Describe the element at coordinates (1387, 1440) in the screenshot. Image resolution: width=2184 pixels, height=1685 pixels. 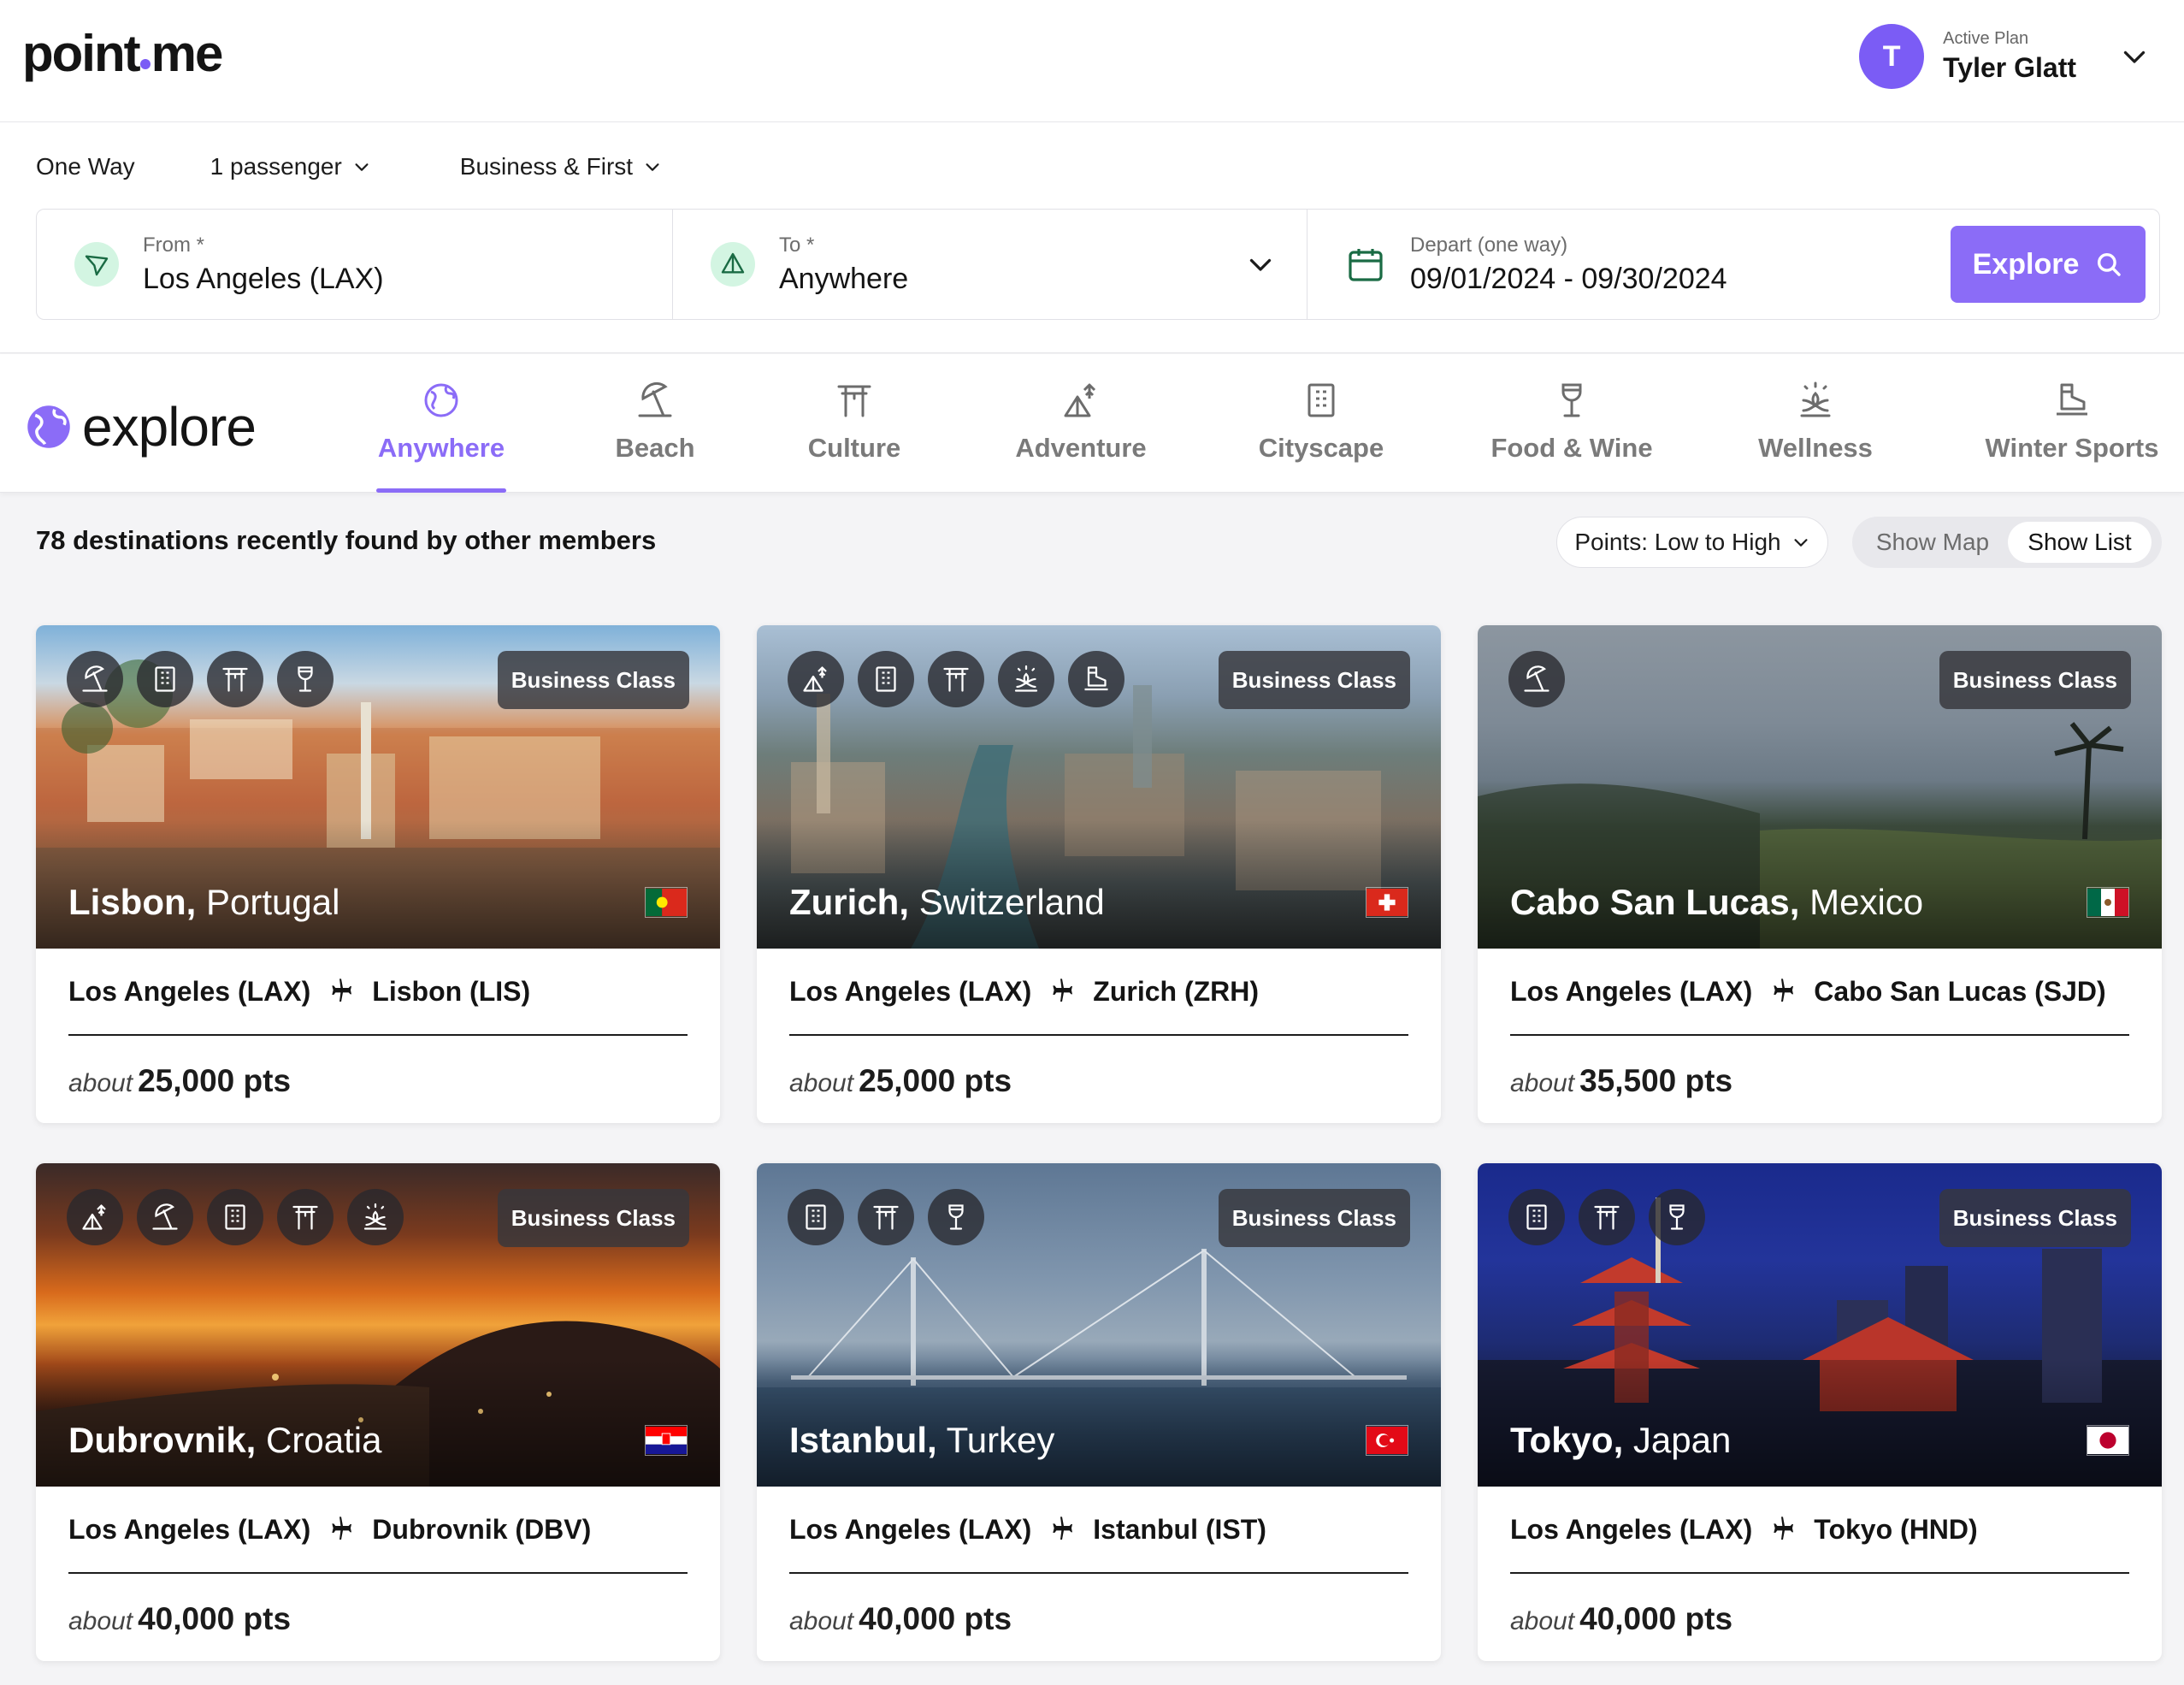
I see `turkey-flag-icon` at that location.